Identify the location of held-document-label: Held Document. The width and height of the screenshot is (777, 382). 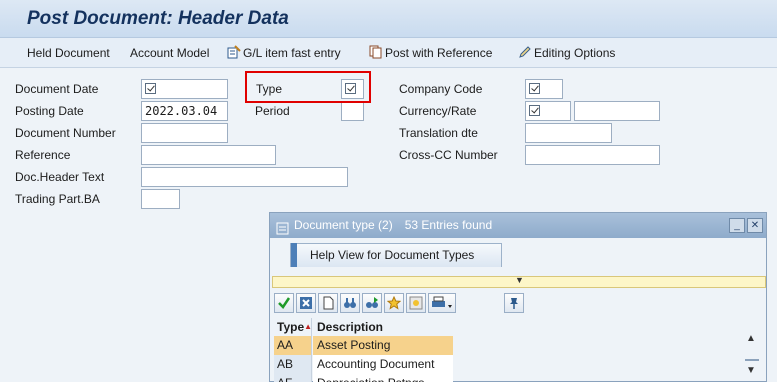
(68, 53).